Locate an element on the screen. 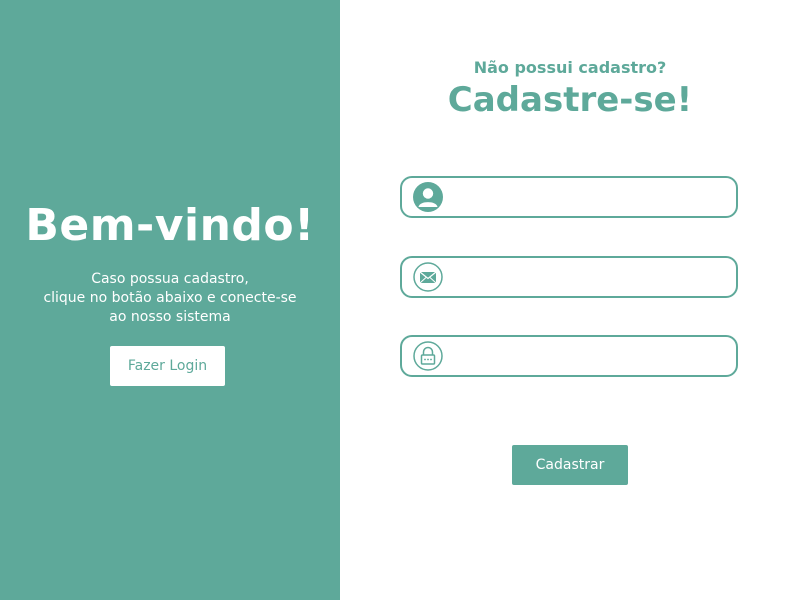  user-icon is located at coordinates (428, 197).